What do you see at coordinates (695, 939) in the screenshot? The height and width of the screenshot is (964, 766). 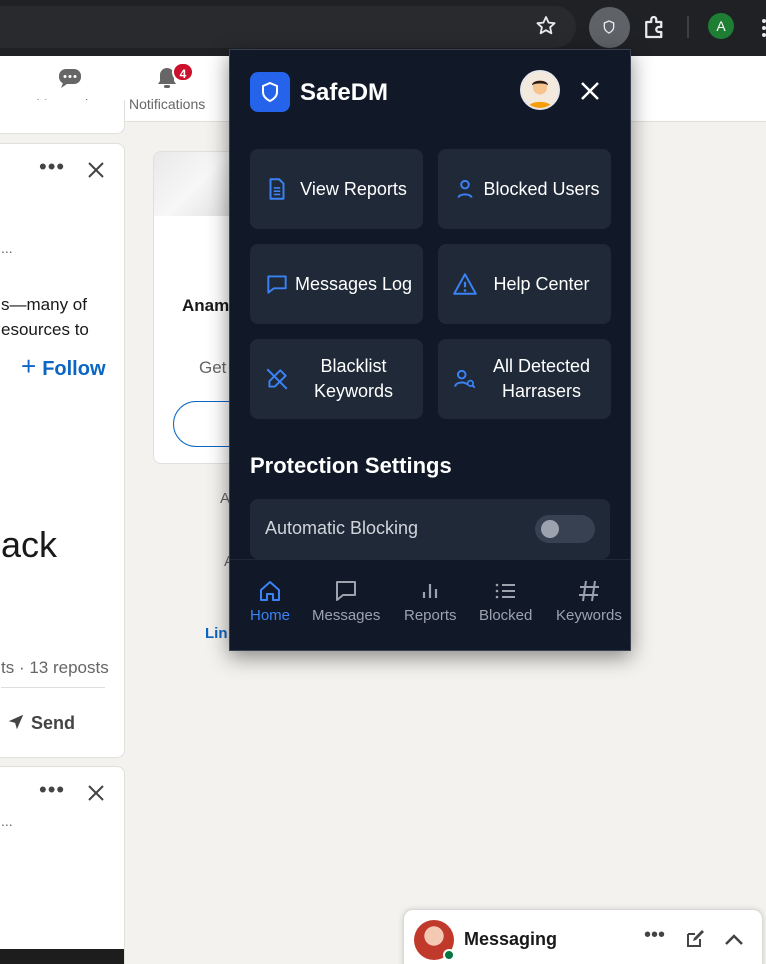 I see `compose-icon` at bounding box center [695, 939].